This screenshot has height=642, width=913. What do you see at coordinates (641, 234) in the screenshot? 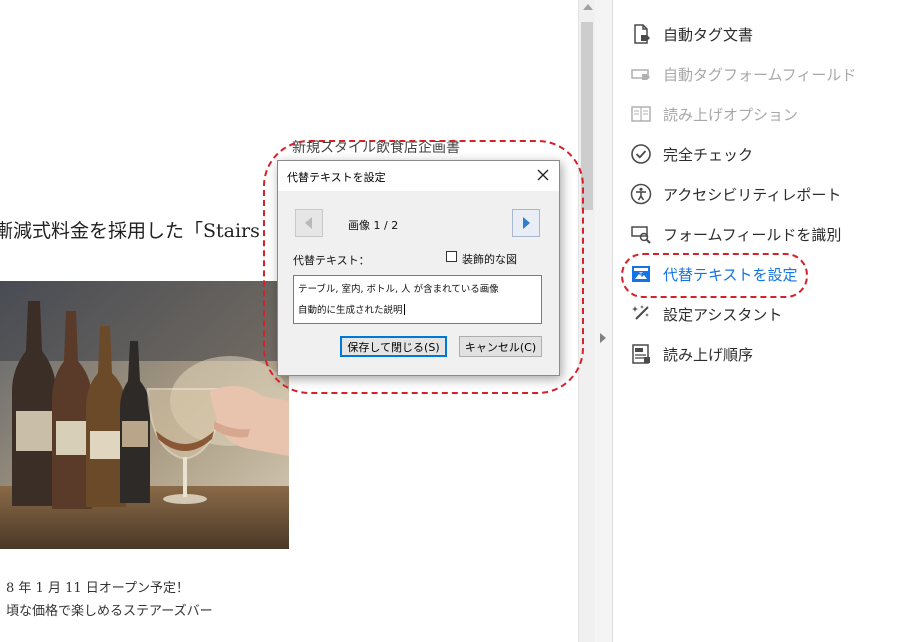
I see `identify-form-fields-icon` at bounding box center [641, 234].